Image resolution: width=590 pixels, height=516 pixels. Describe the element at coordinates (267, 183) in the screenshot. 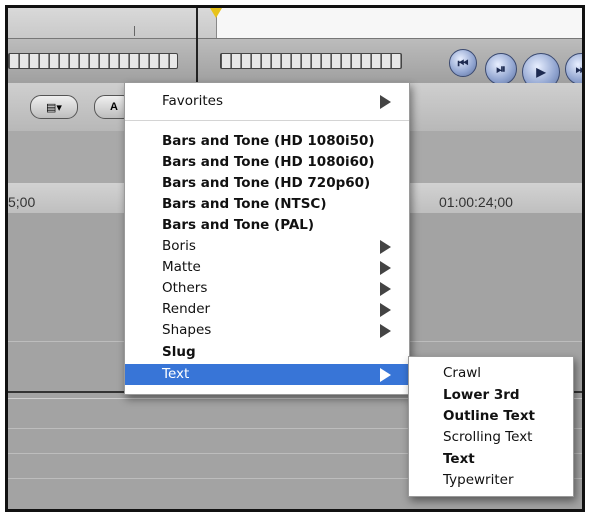

I see `menu-item-bars-hd-720p60: Bars and Tone (HD 720p60)` at that location.